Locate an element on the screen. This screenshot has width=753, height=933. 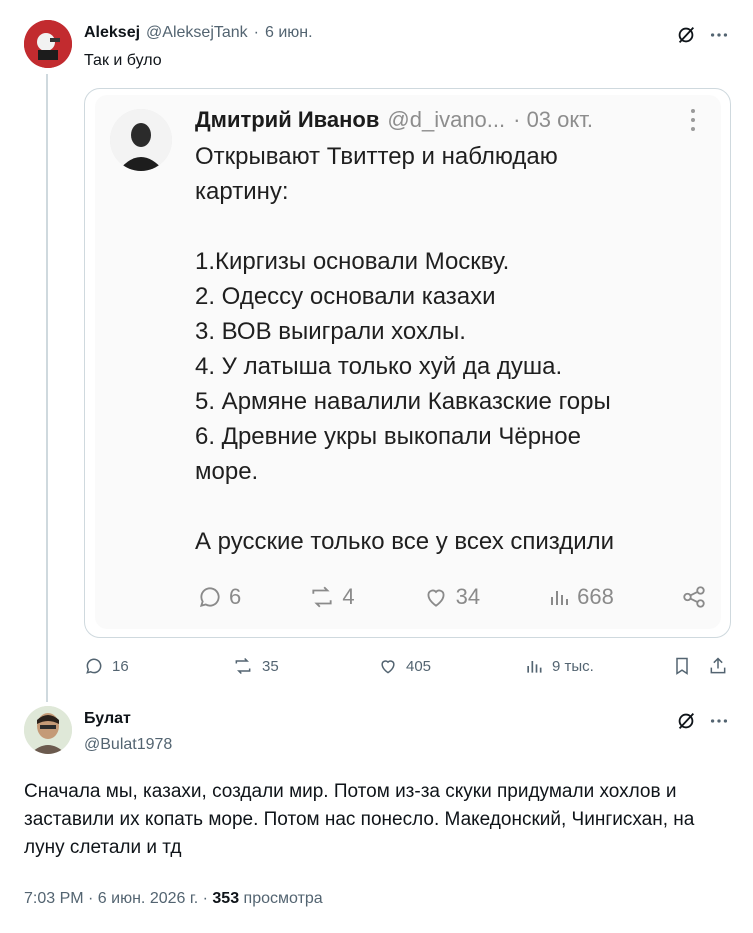
quoted-replies: 6 is located at coordinates (219, 597).